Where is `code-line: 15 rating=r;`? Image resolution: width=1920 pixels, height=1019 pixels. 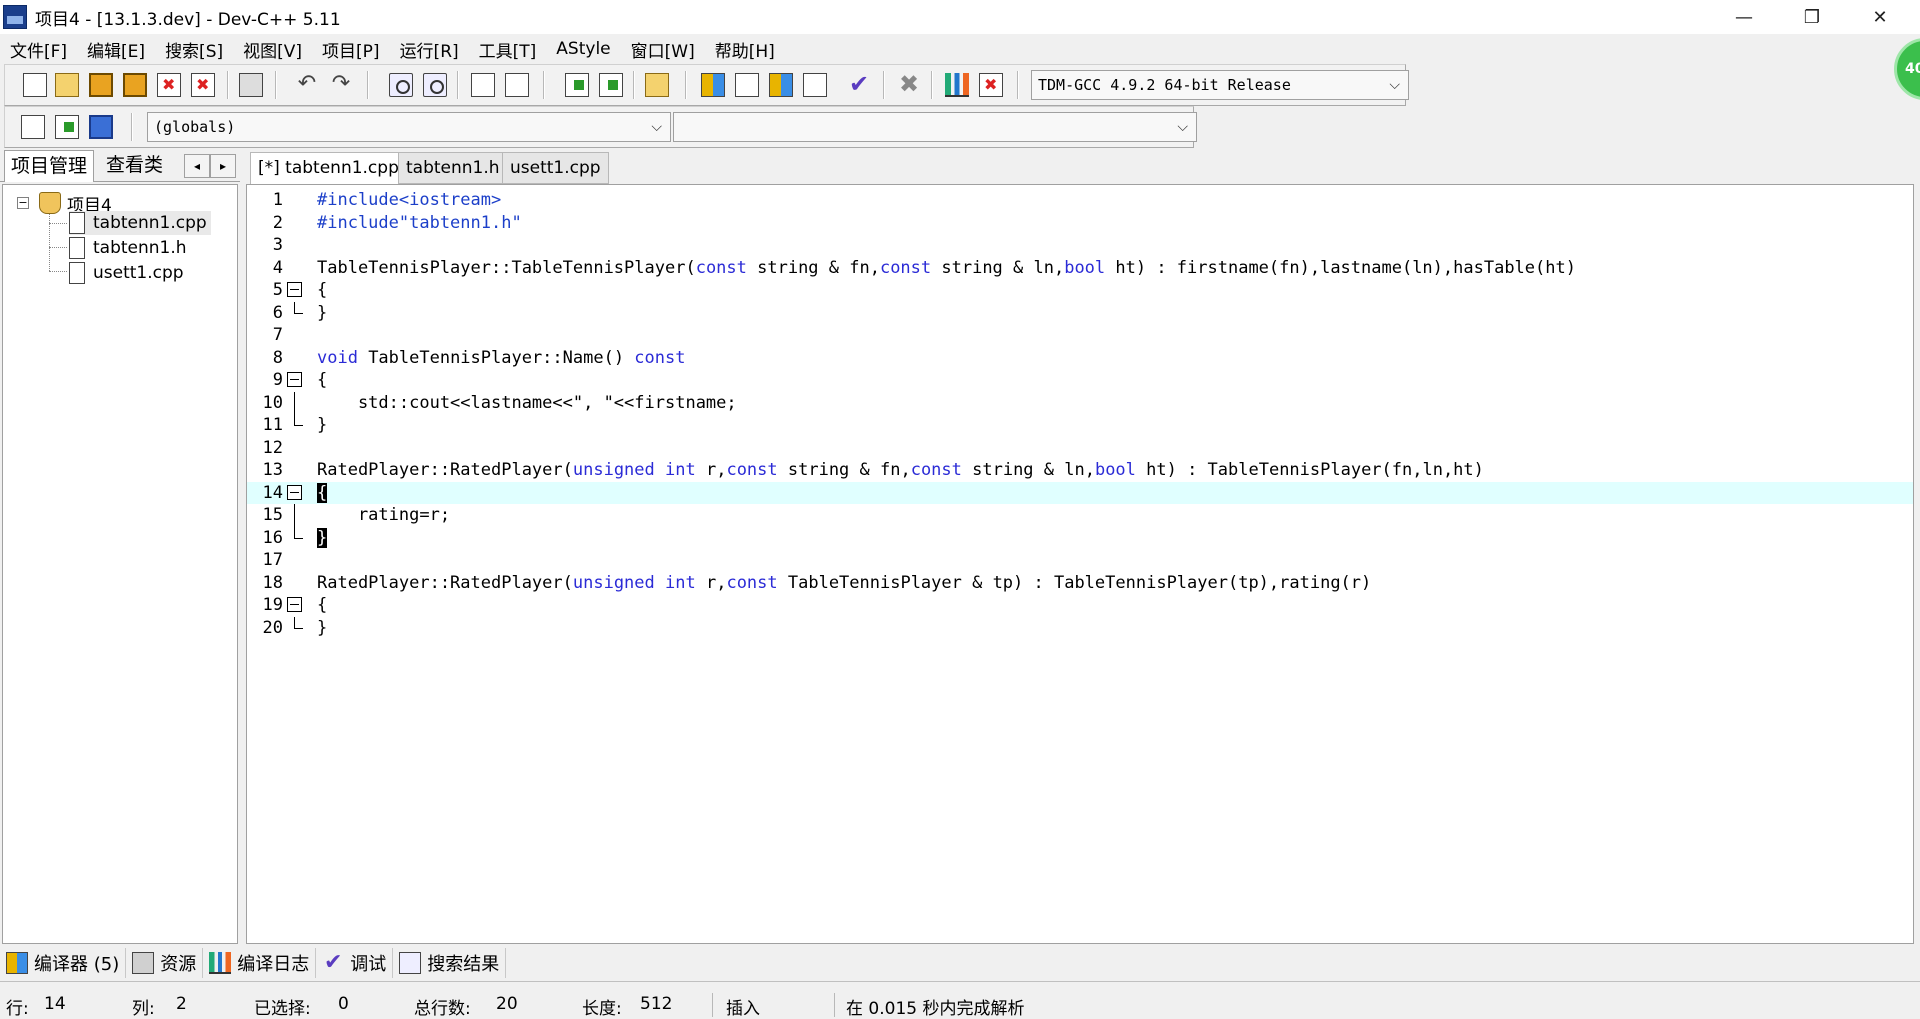
code-line: 15 rating=r; is located at coordinates (1080, 515).